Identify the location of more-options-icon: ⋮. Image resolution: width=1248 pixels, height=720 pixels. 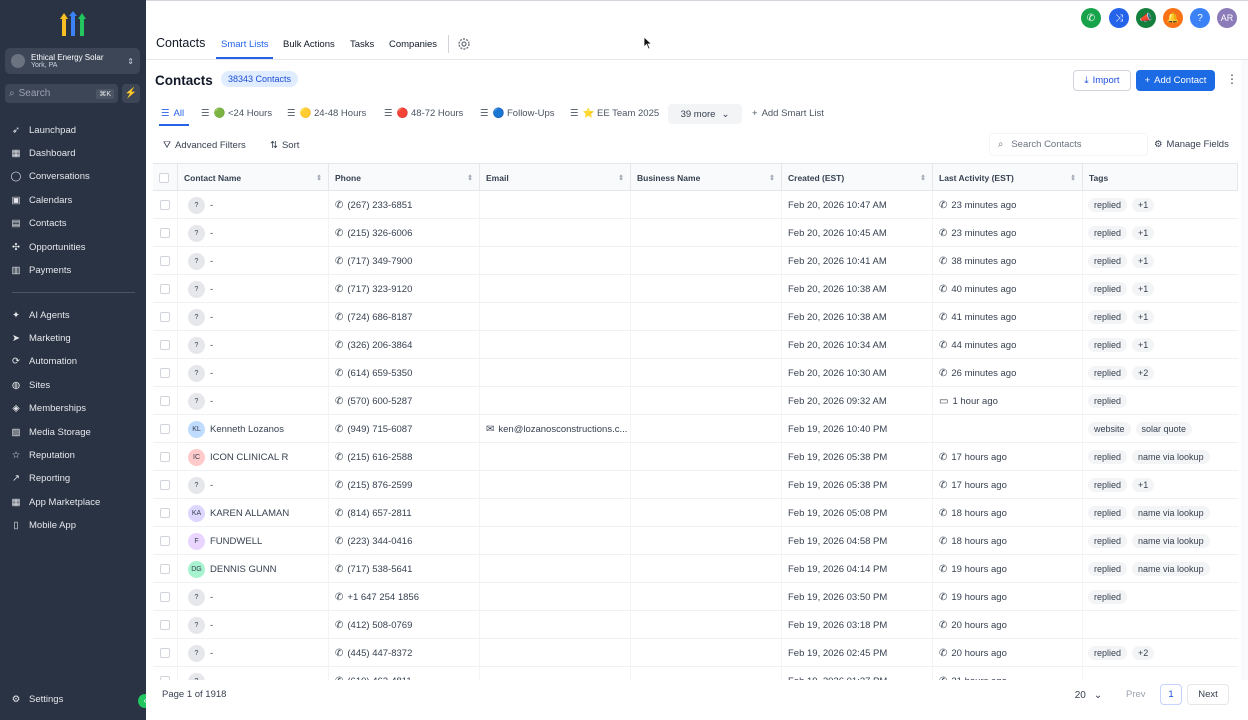
(1232, 79).